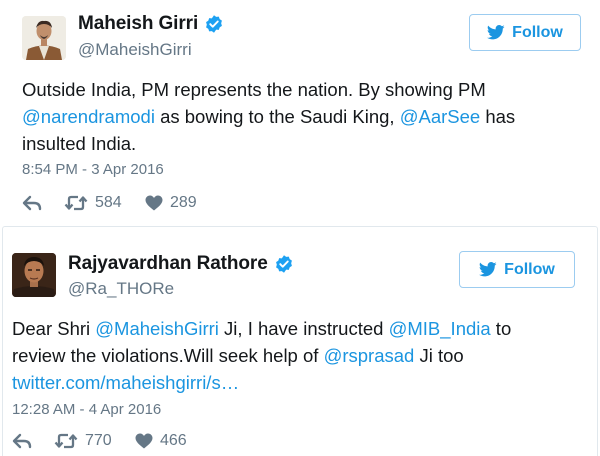 This screenshot has height=456, width=600. I want to click on retweet-button: 584, so click(104, 203).